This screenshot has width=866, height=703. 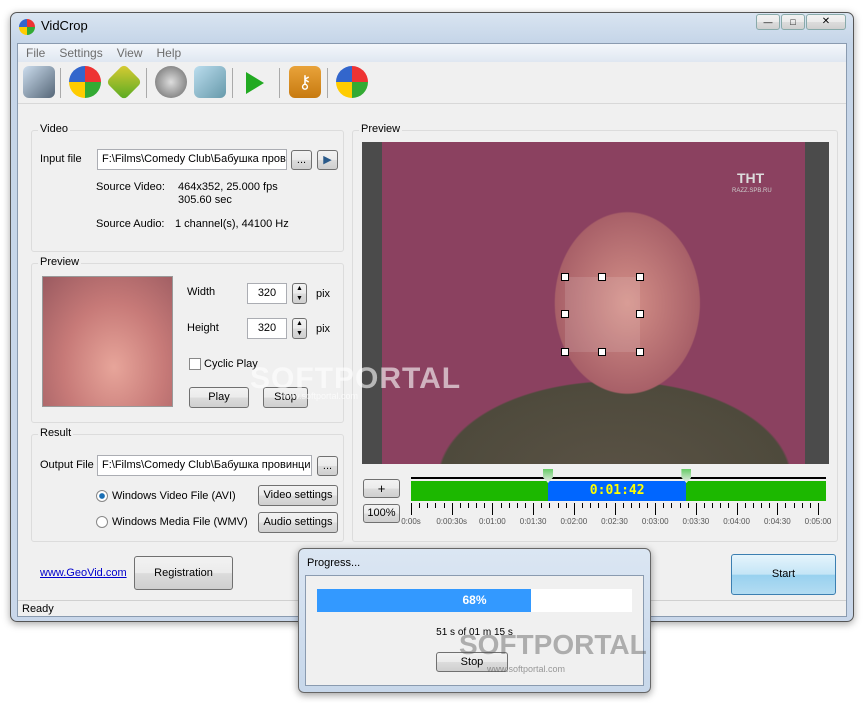 I want to click on menu-settings: Settings, so click(x=80, y=53).